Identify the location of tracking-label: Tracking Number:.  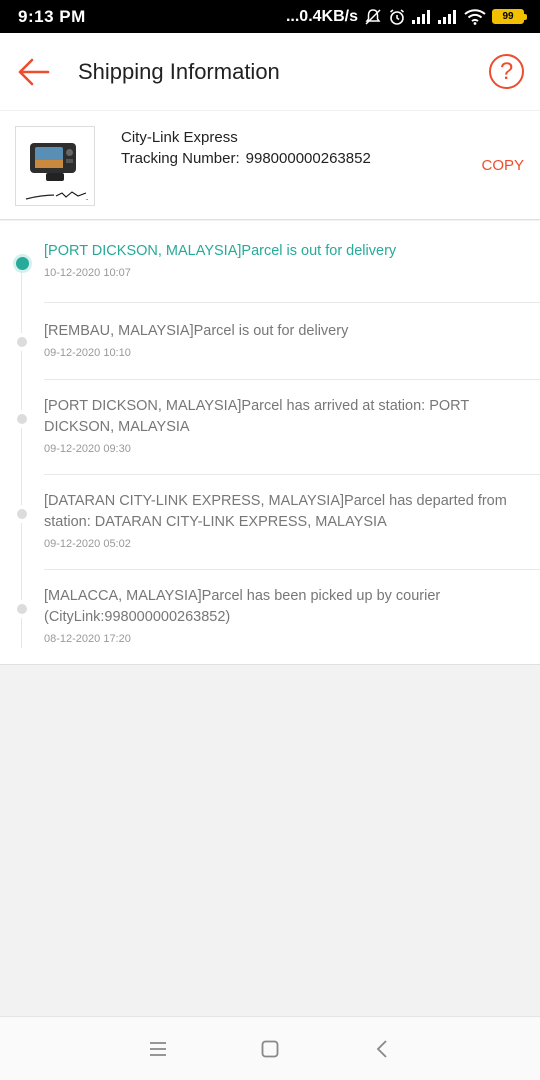
(180, 158).